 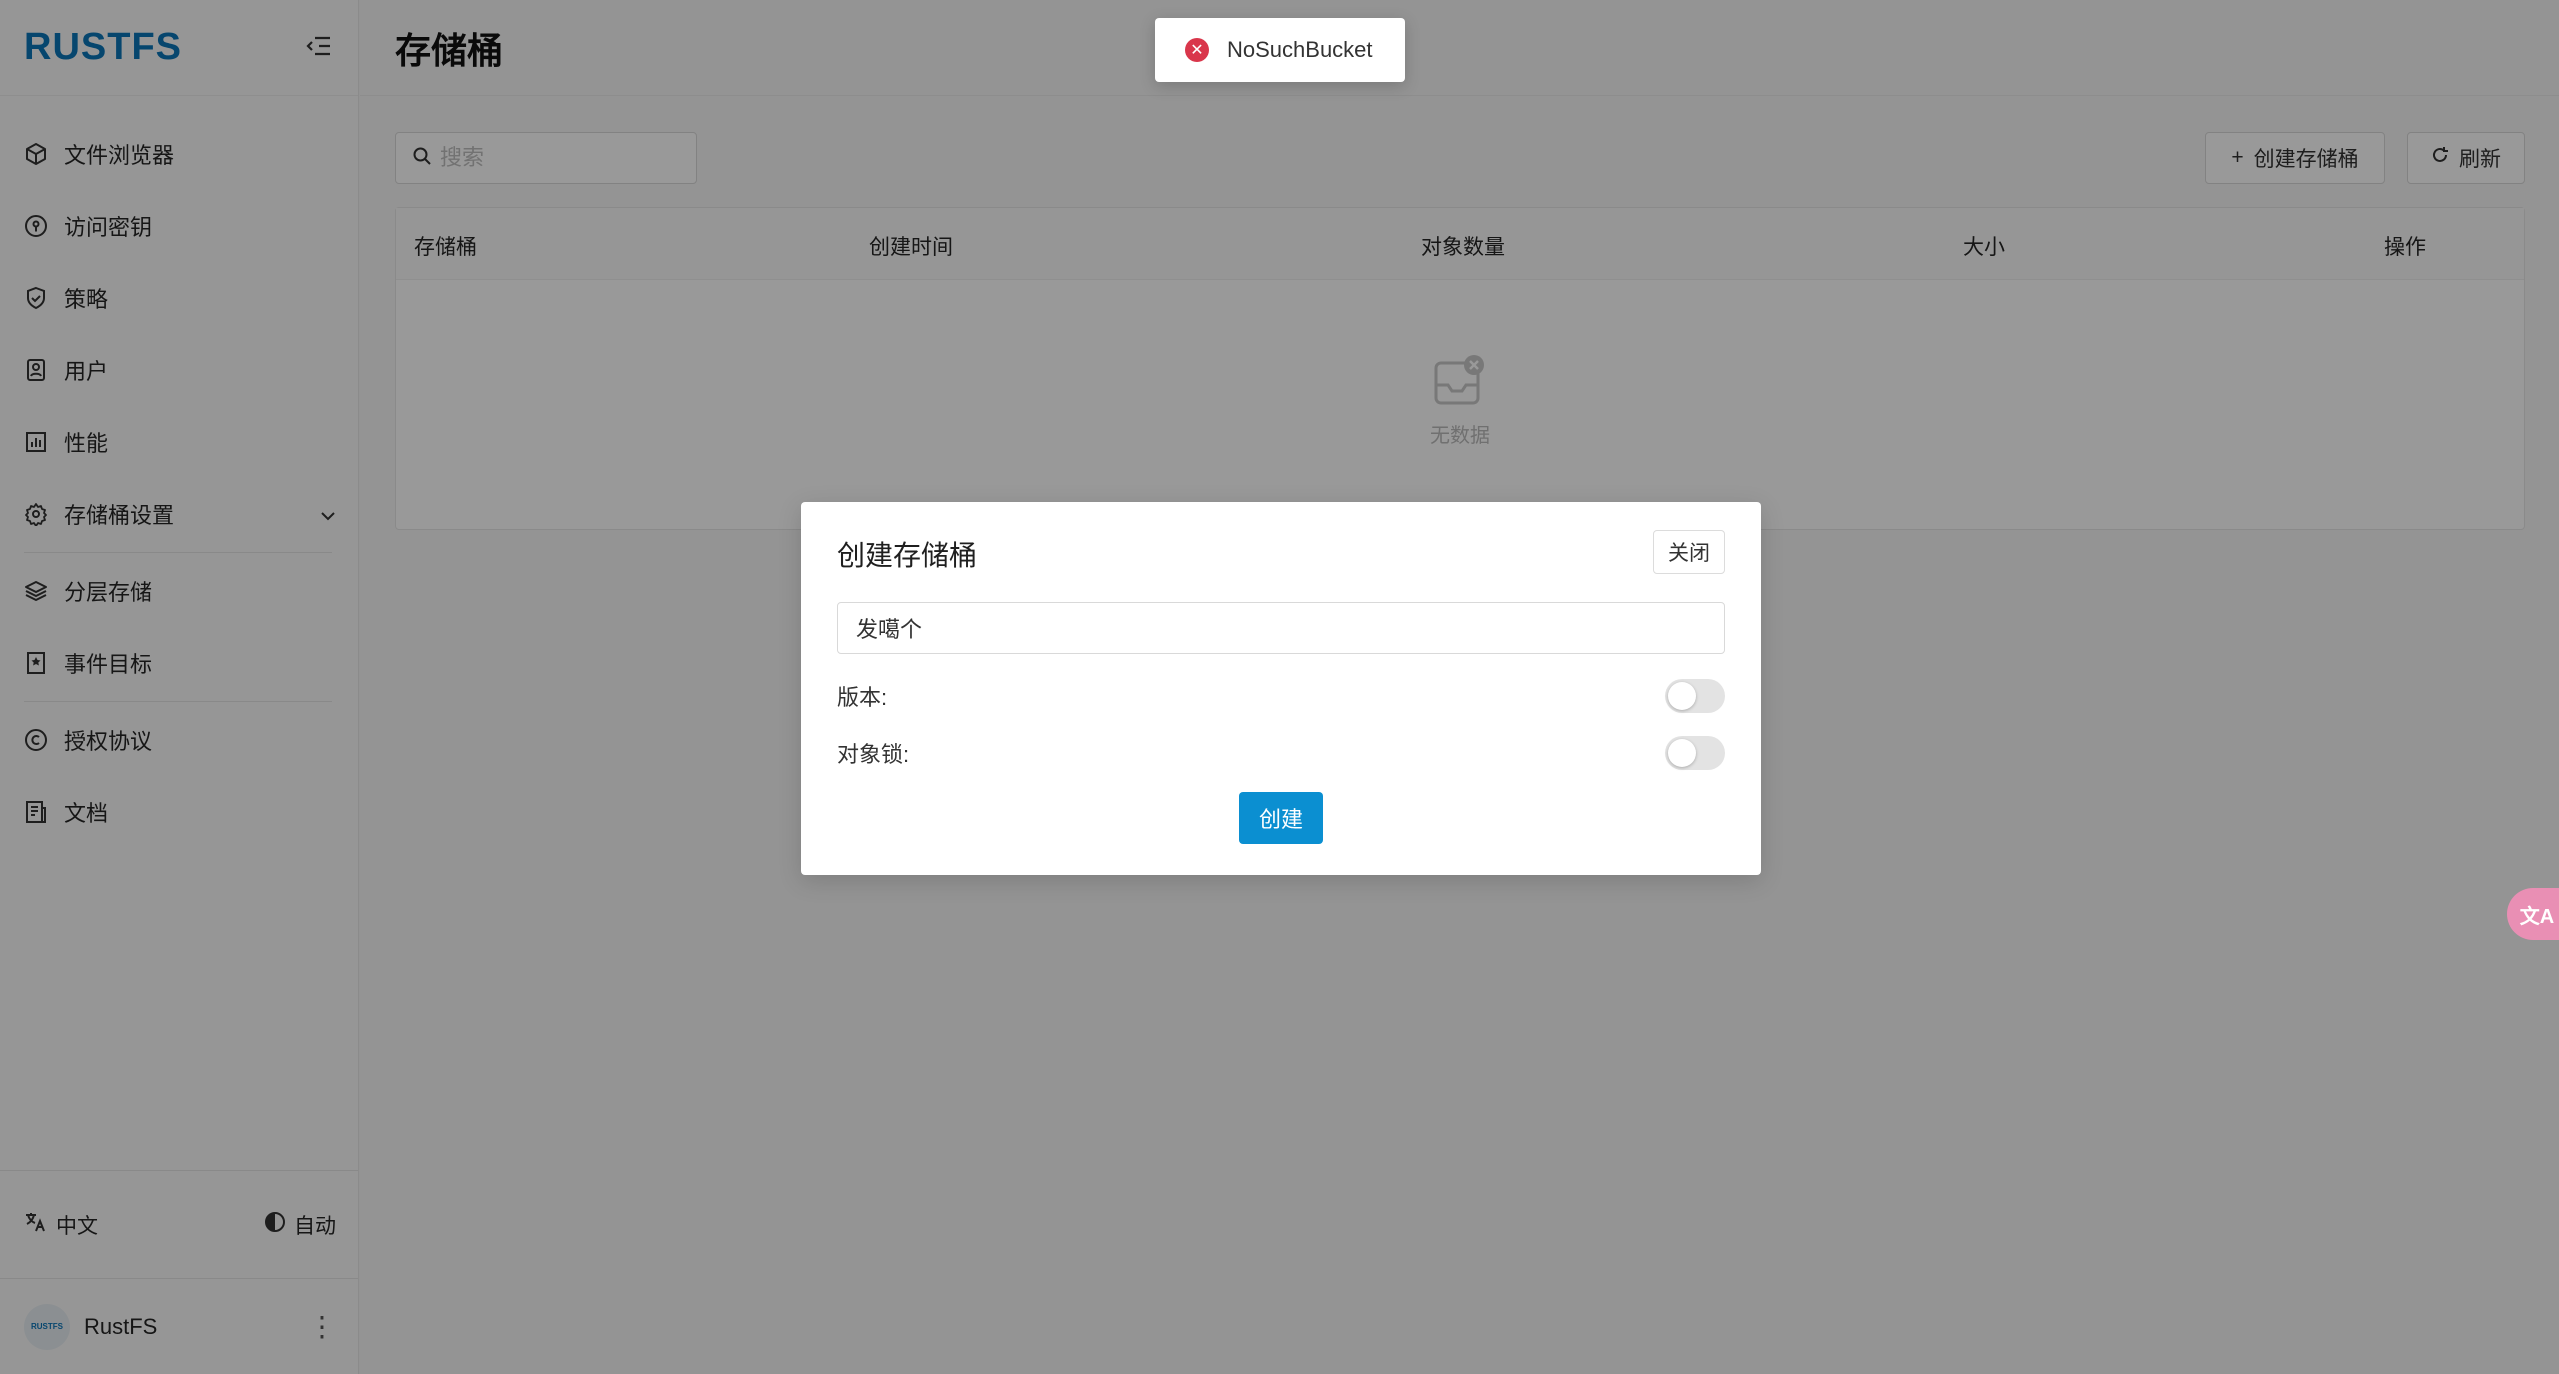 What do you see at coordinates (862, 697) in the screenshot?
I see `versioning-label: 版本:` at bounding box center [862, 697].